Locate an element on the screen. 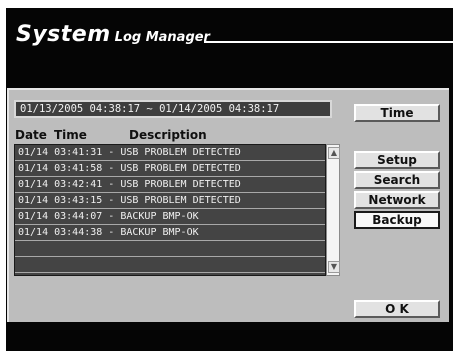  header-description: Description is located at coordinates (168, 135).